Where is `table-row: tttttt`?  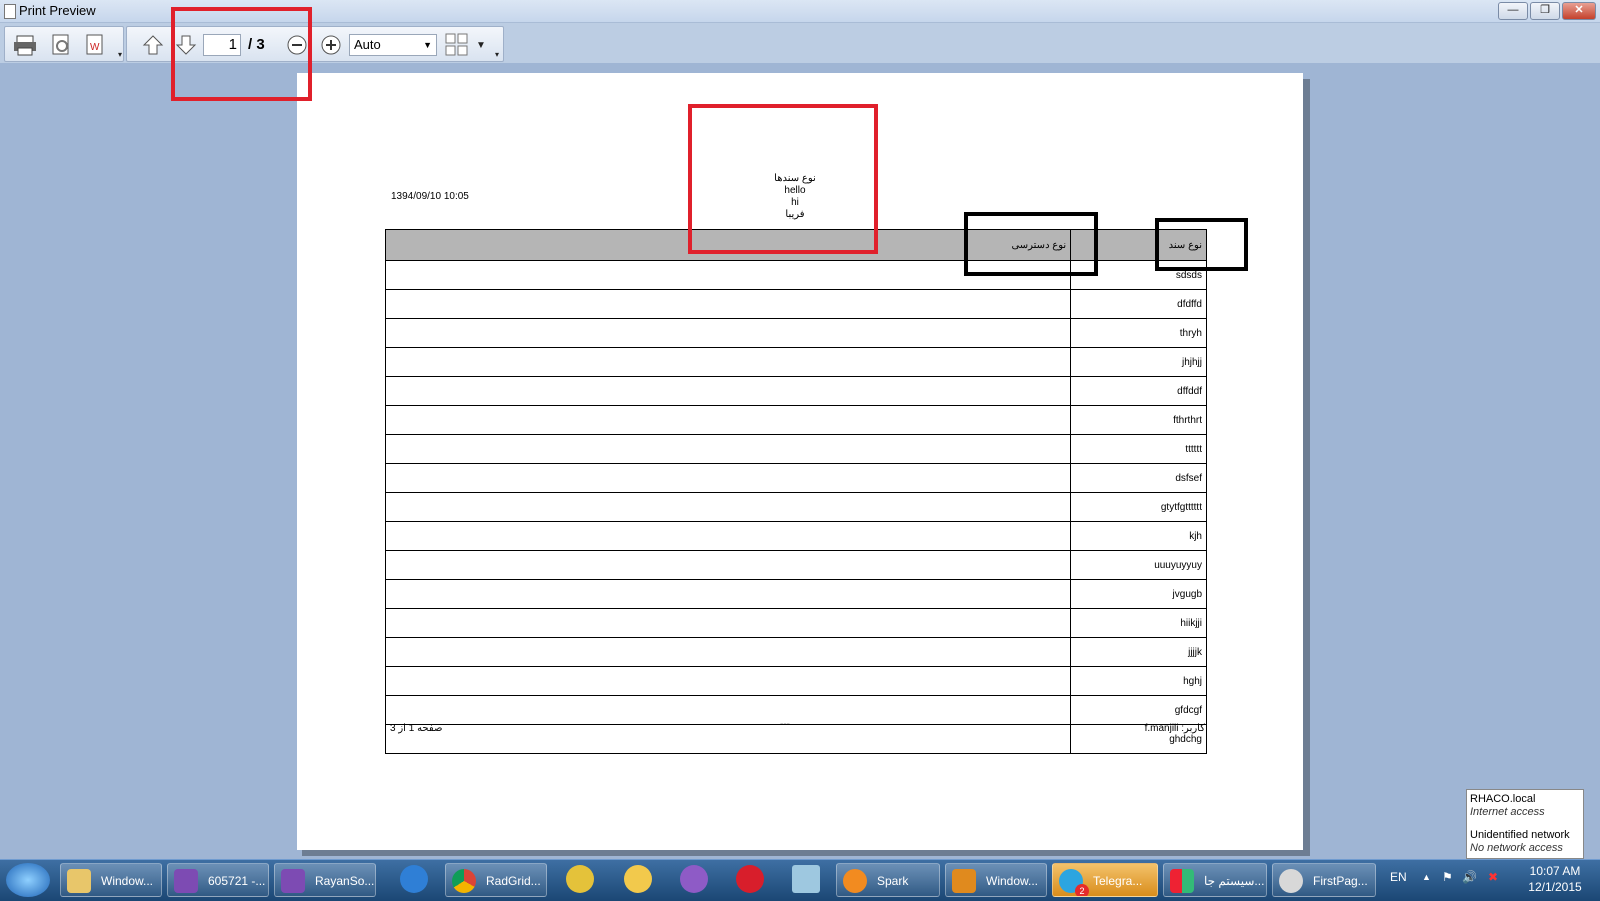
table-row: tttttt is located at coordinates (795, 449).